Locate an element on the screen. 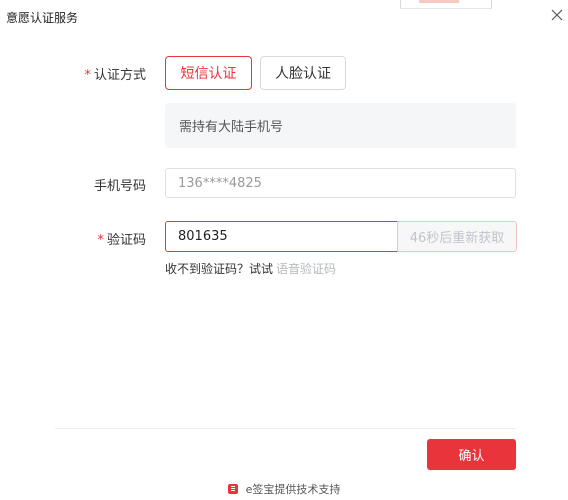 The image size is (568, 500). code-label: 验证码 is located at coordinates (126, 240).